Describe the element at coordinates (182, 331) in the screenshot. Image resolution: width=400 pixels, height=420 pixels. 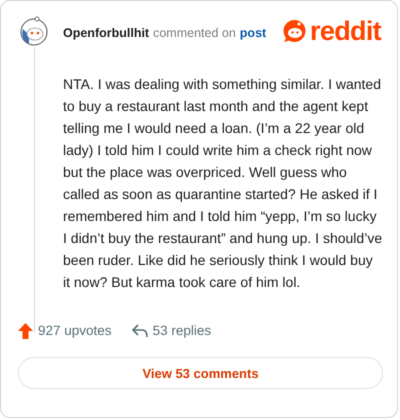
I see `reply-count: 53 replies` at that location.